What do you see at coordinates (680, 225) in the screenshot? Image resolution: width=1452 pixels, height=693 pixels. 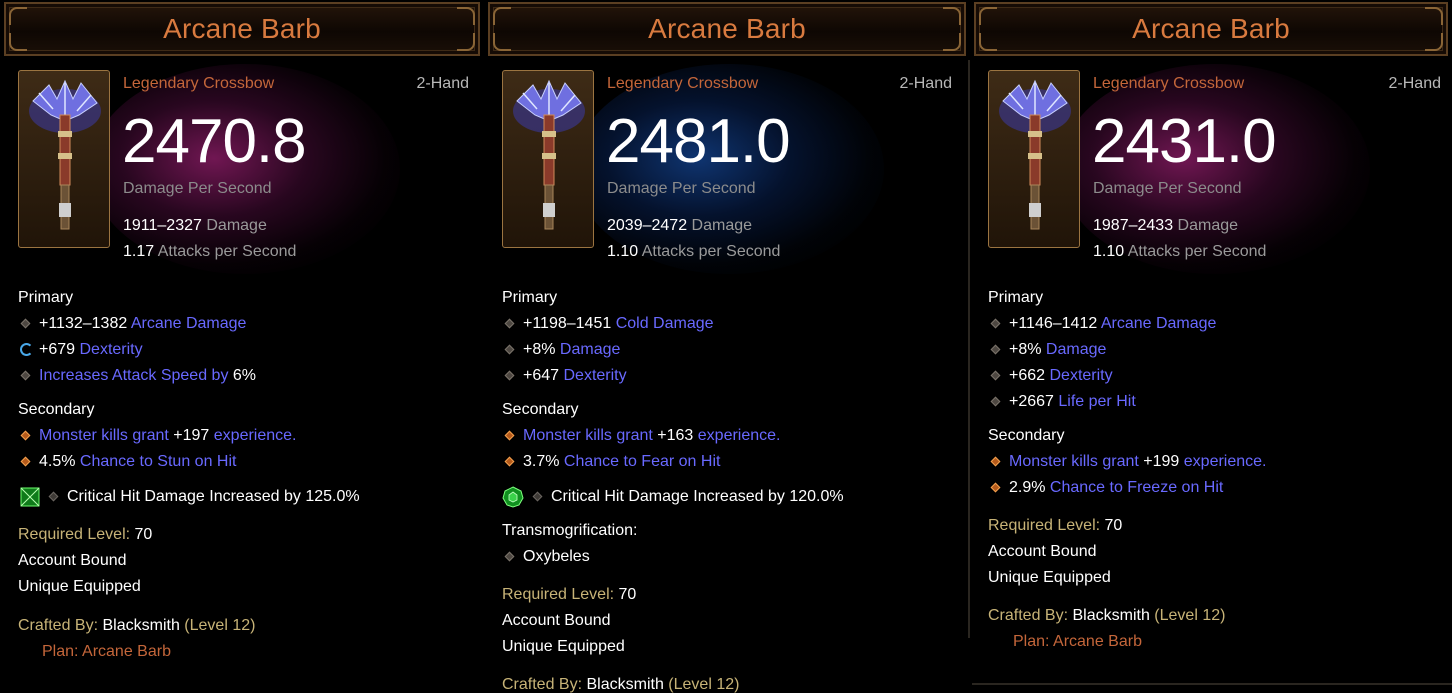 I see `damage-range: 2039–2472 Damage` at bounding box center [680, 225].